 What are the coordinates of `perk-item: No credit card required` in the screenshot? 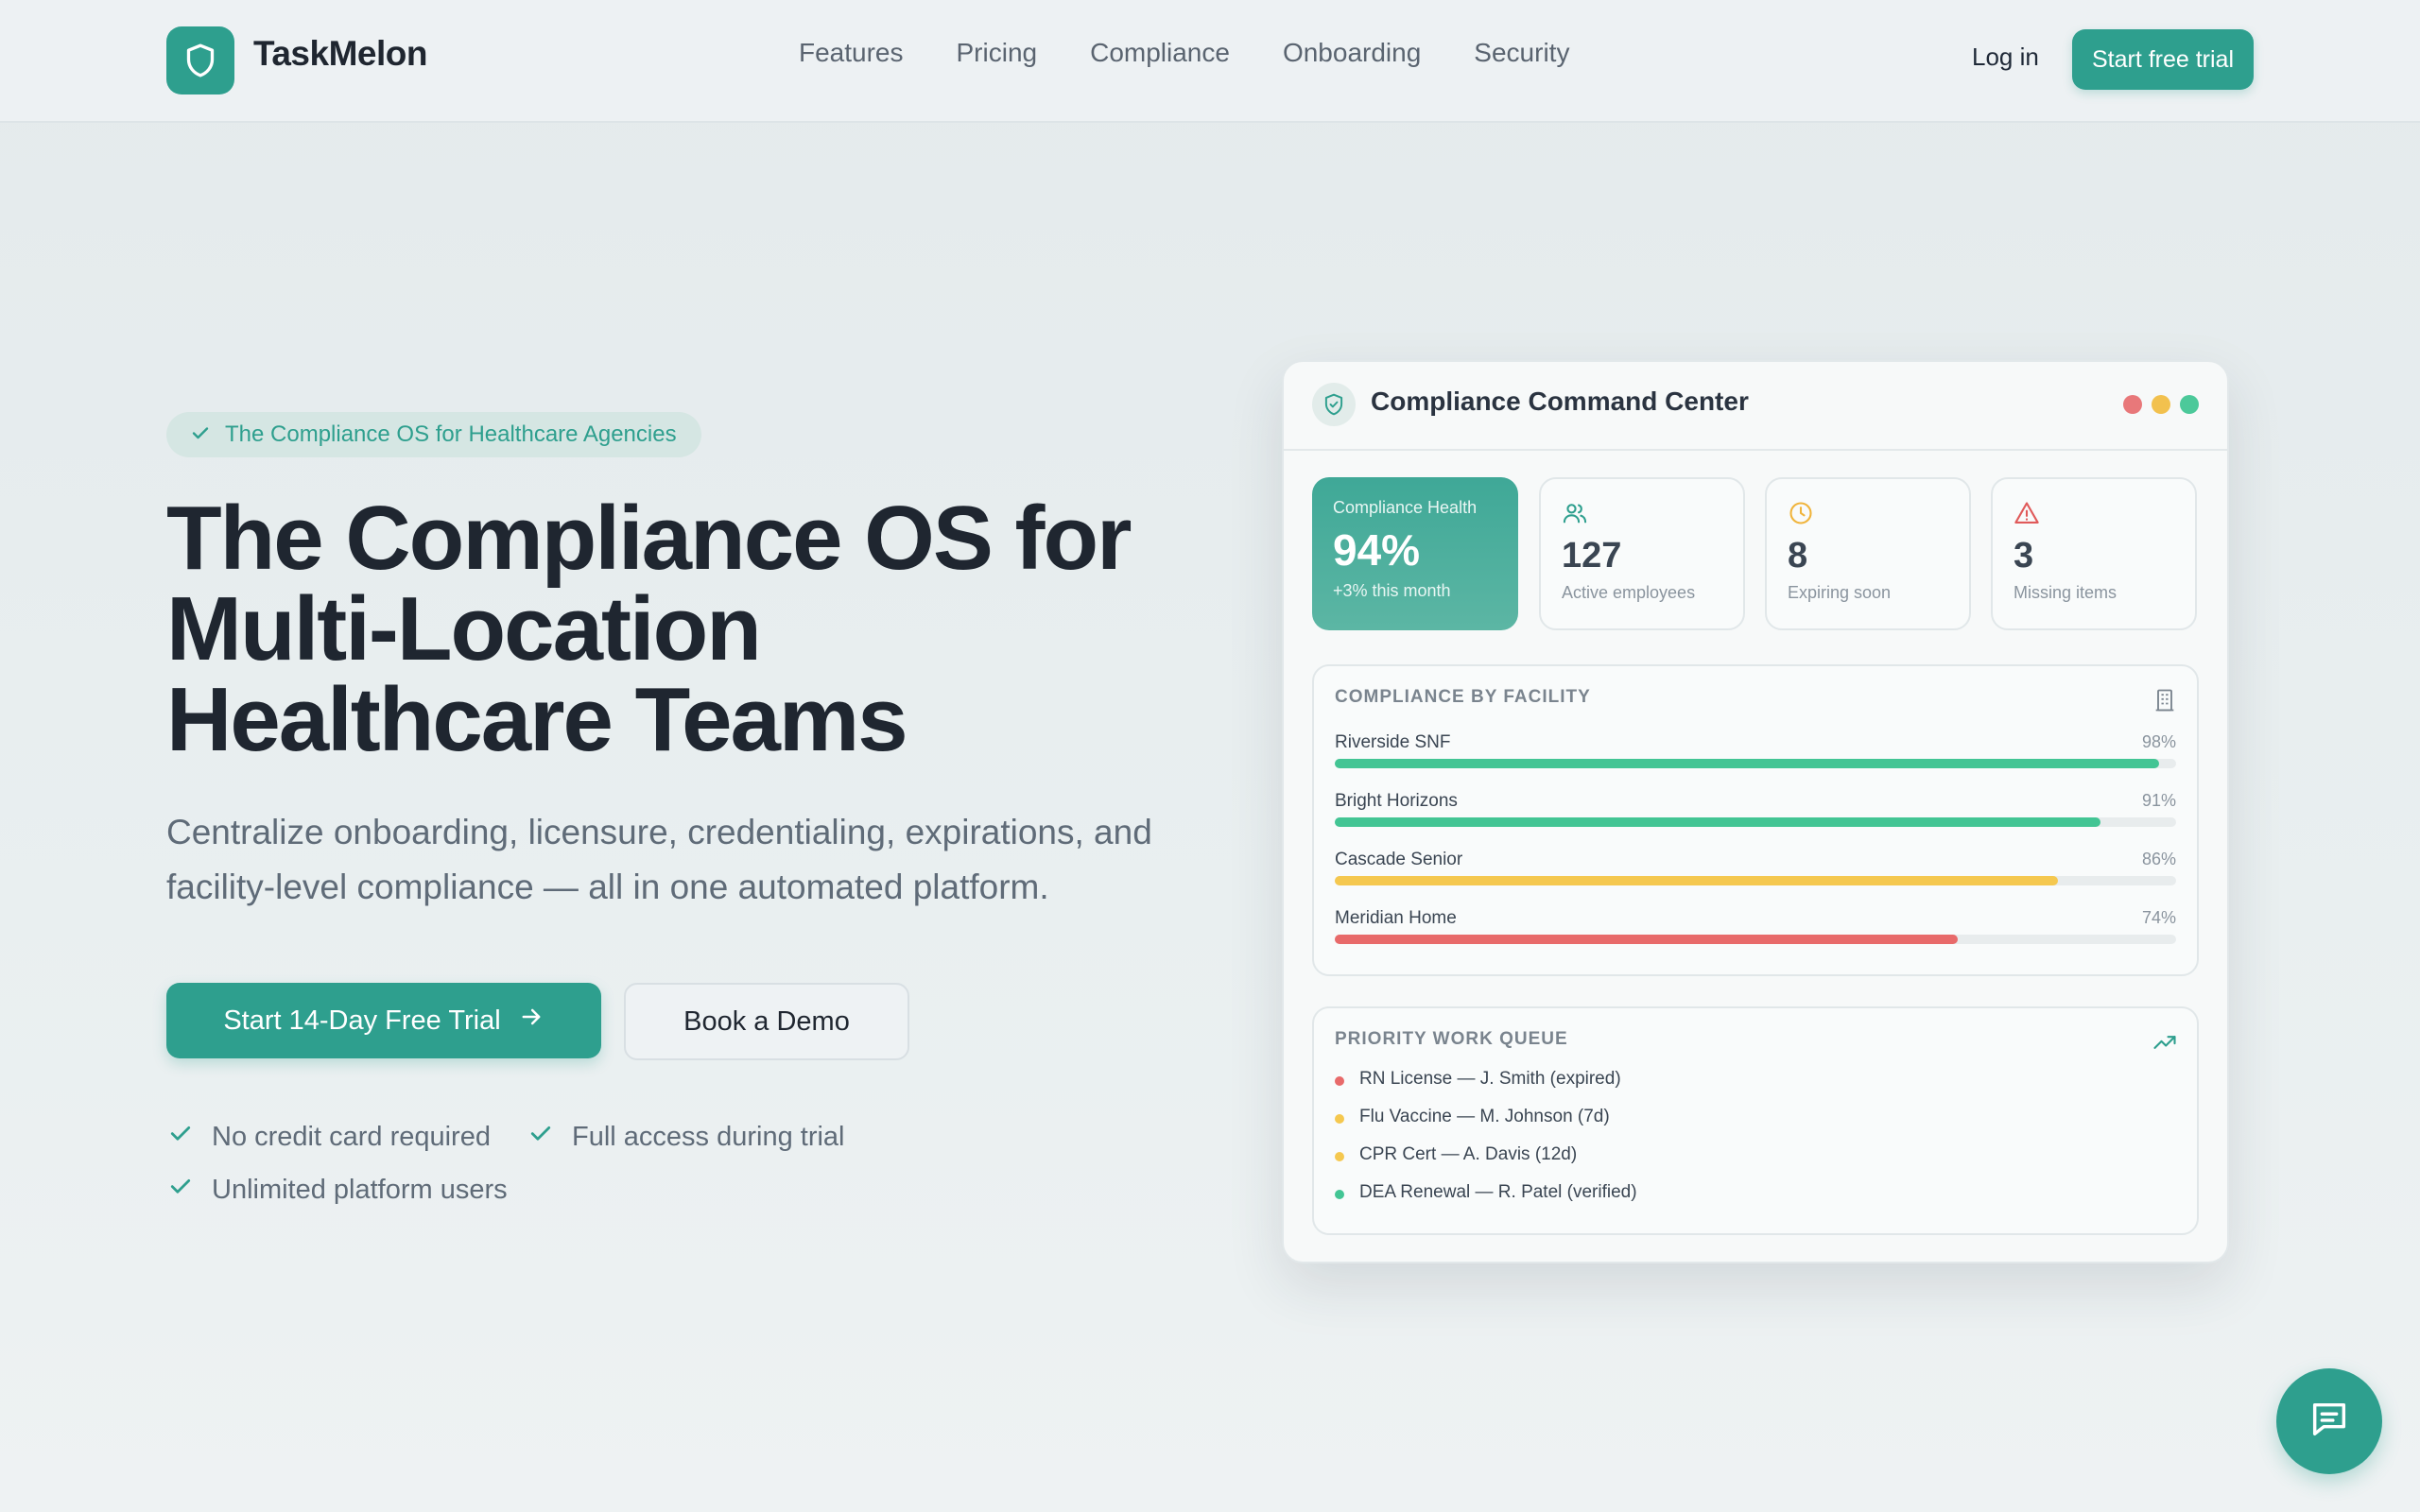 It's located at (328, 1137).